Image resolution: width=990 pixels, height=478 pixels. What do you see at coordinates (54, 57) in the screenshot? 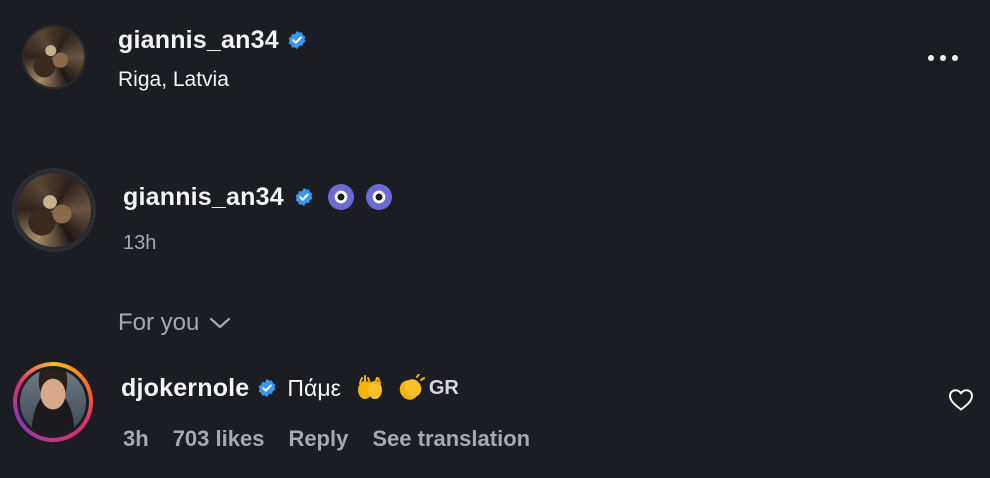
I see `post-author-avatar` at bounding box center [54, 57].